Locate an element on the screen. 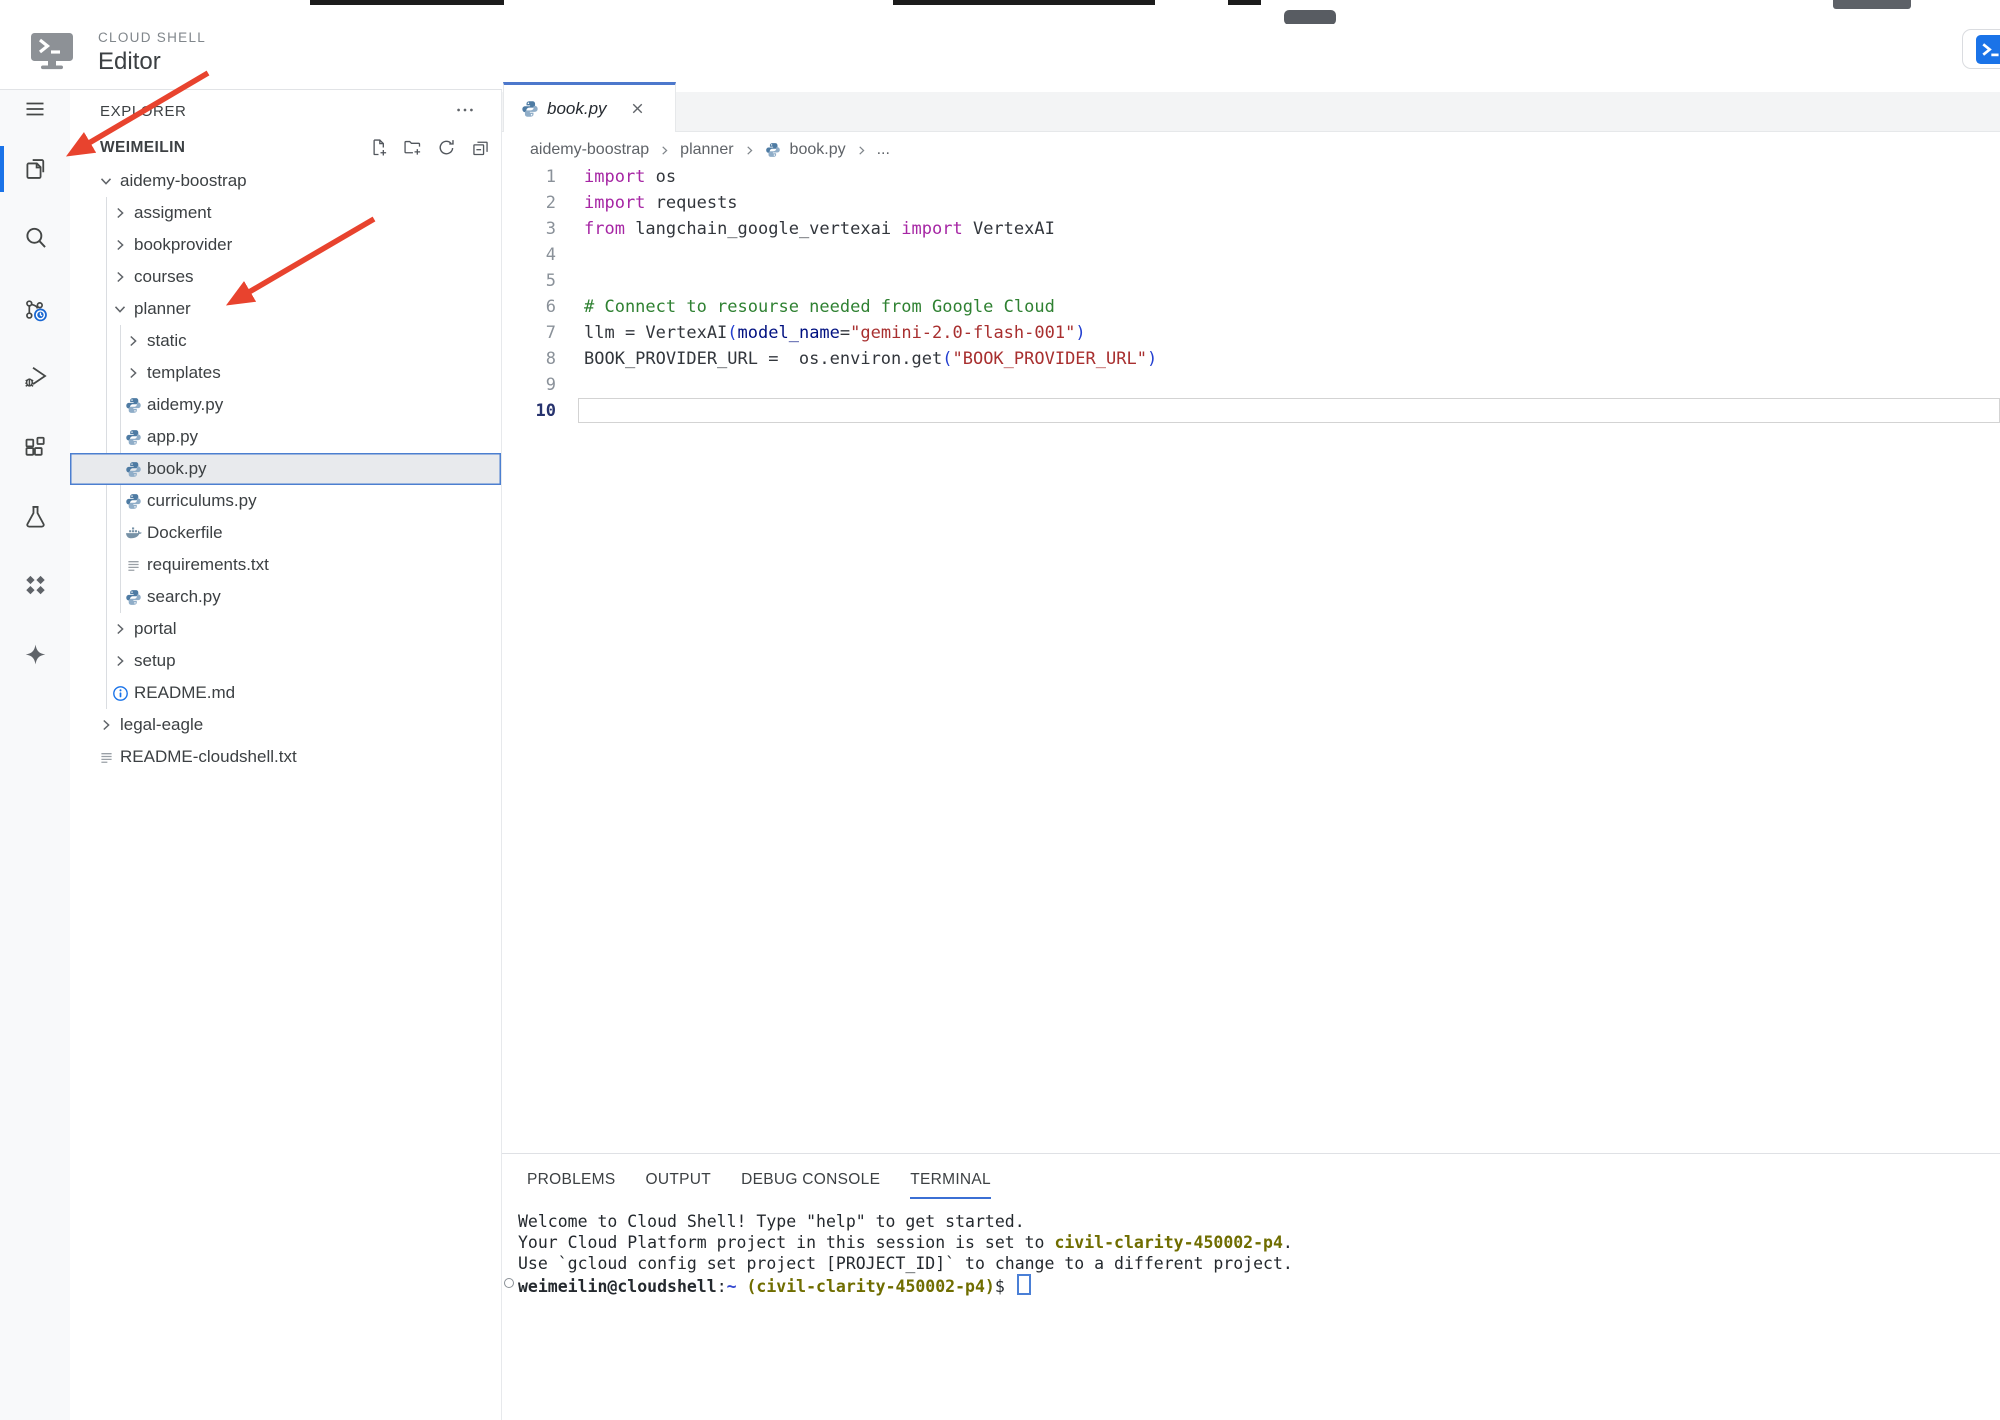 The image size is (2000, 1420). line-number: 4 is located at coordinates (550, 255).